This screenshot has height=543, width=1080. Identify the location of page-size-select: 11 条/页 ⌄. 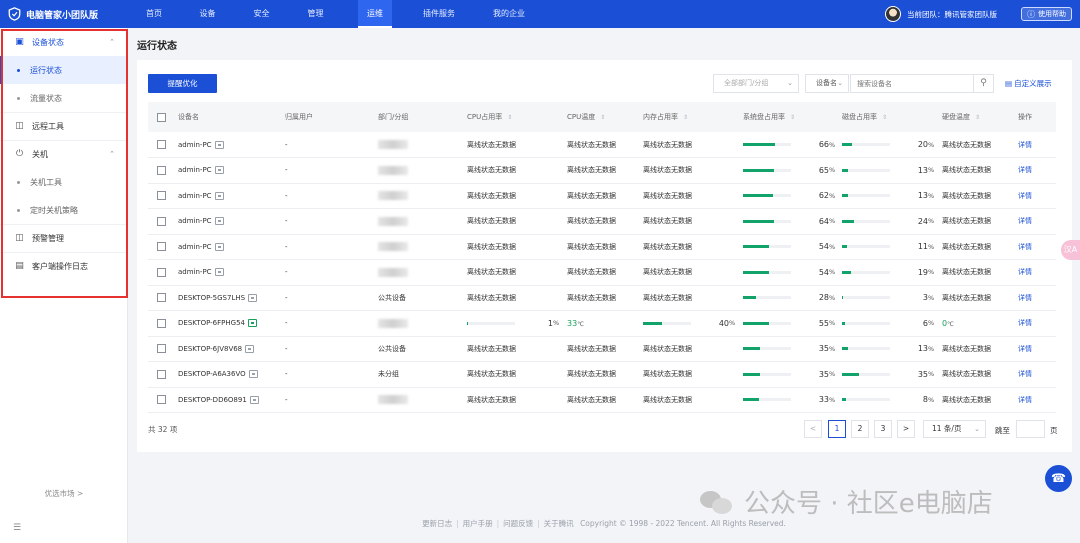
(954, 429).